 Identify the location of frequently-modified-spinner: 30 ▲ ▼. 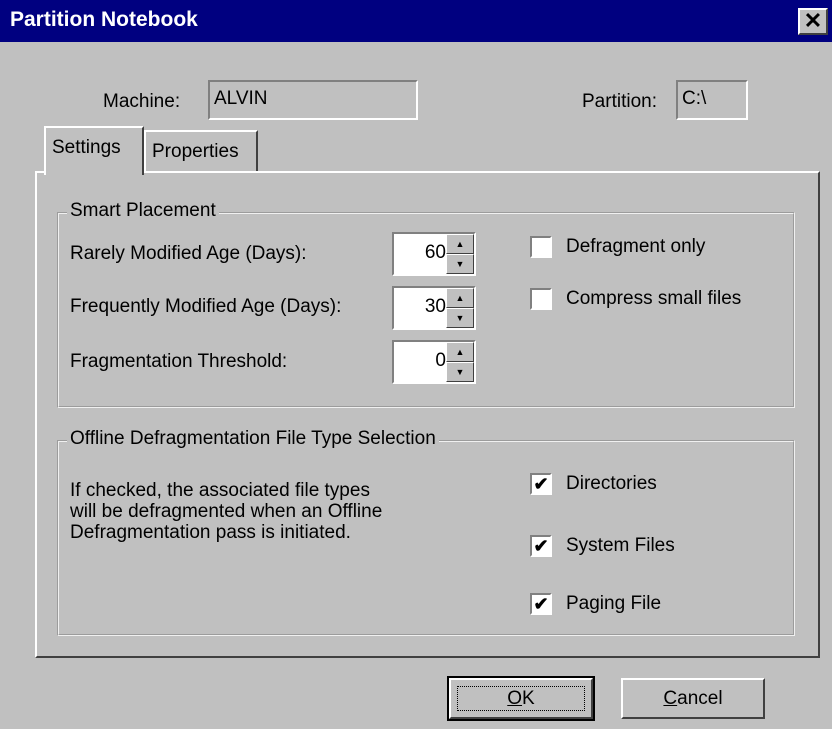
(434, 308).